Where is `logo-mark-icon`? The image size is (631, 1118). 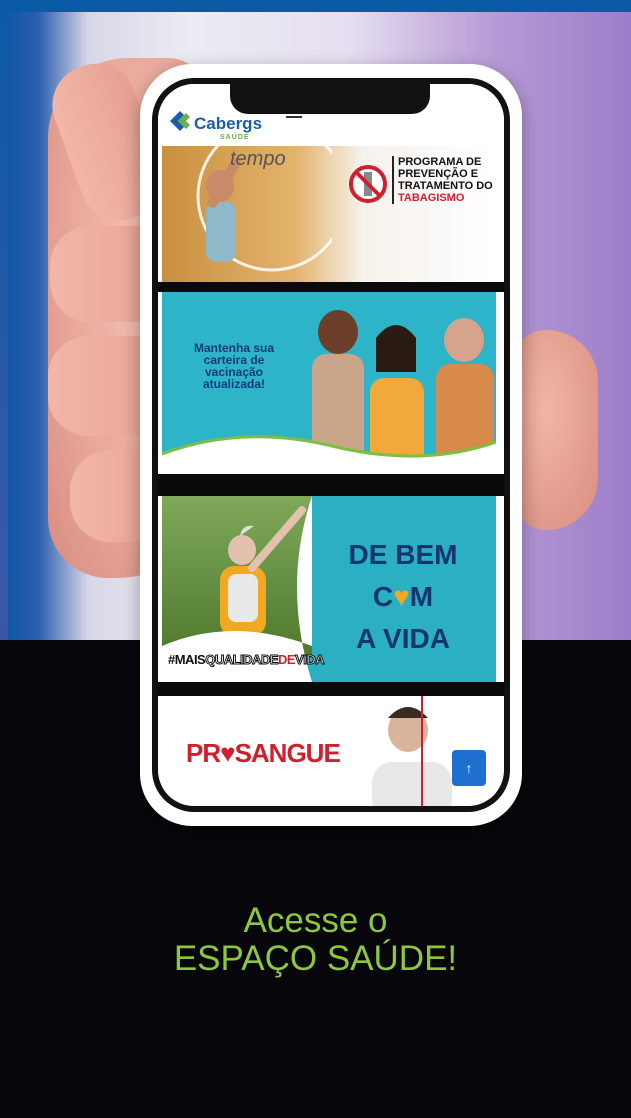 logo-mark-icon is located at coordinates (180, 121).